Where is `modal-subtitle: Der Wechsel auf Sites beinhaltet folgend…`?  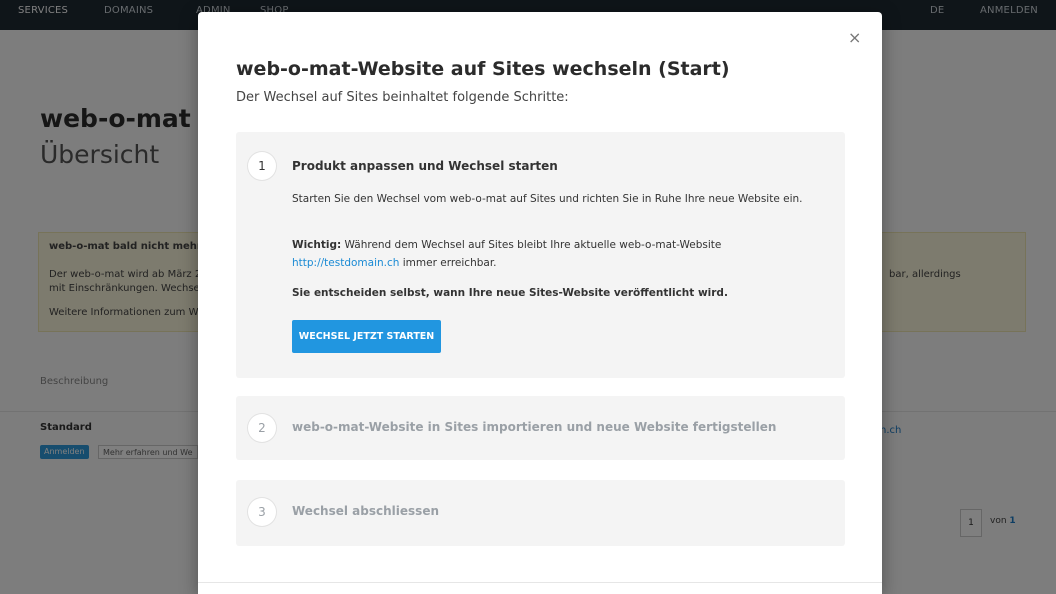
modal-subtitle: Der Wechsel auf Sites beinhaltet folgend… is located at coordinates (402, 97).